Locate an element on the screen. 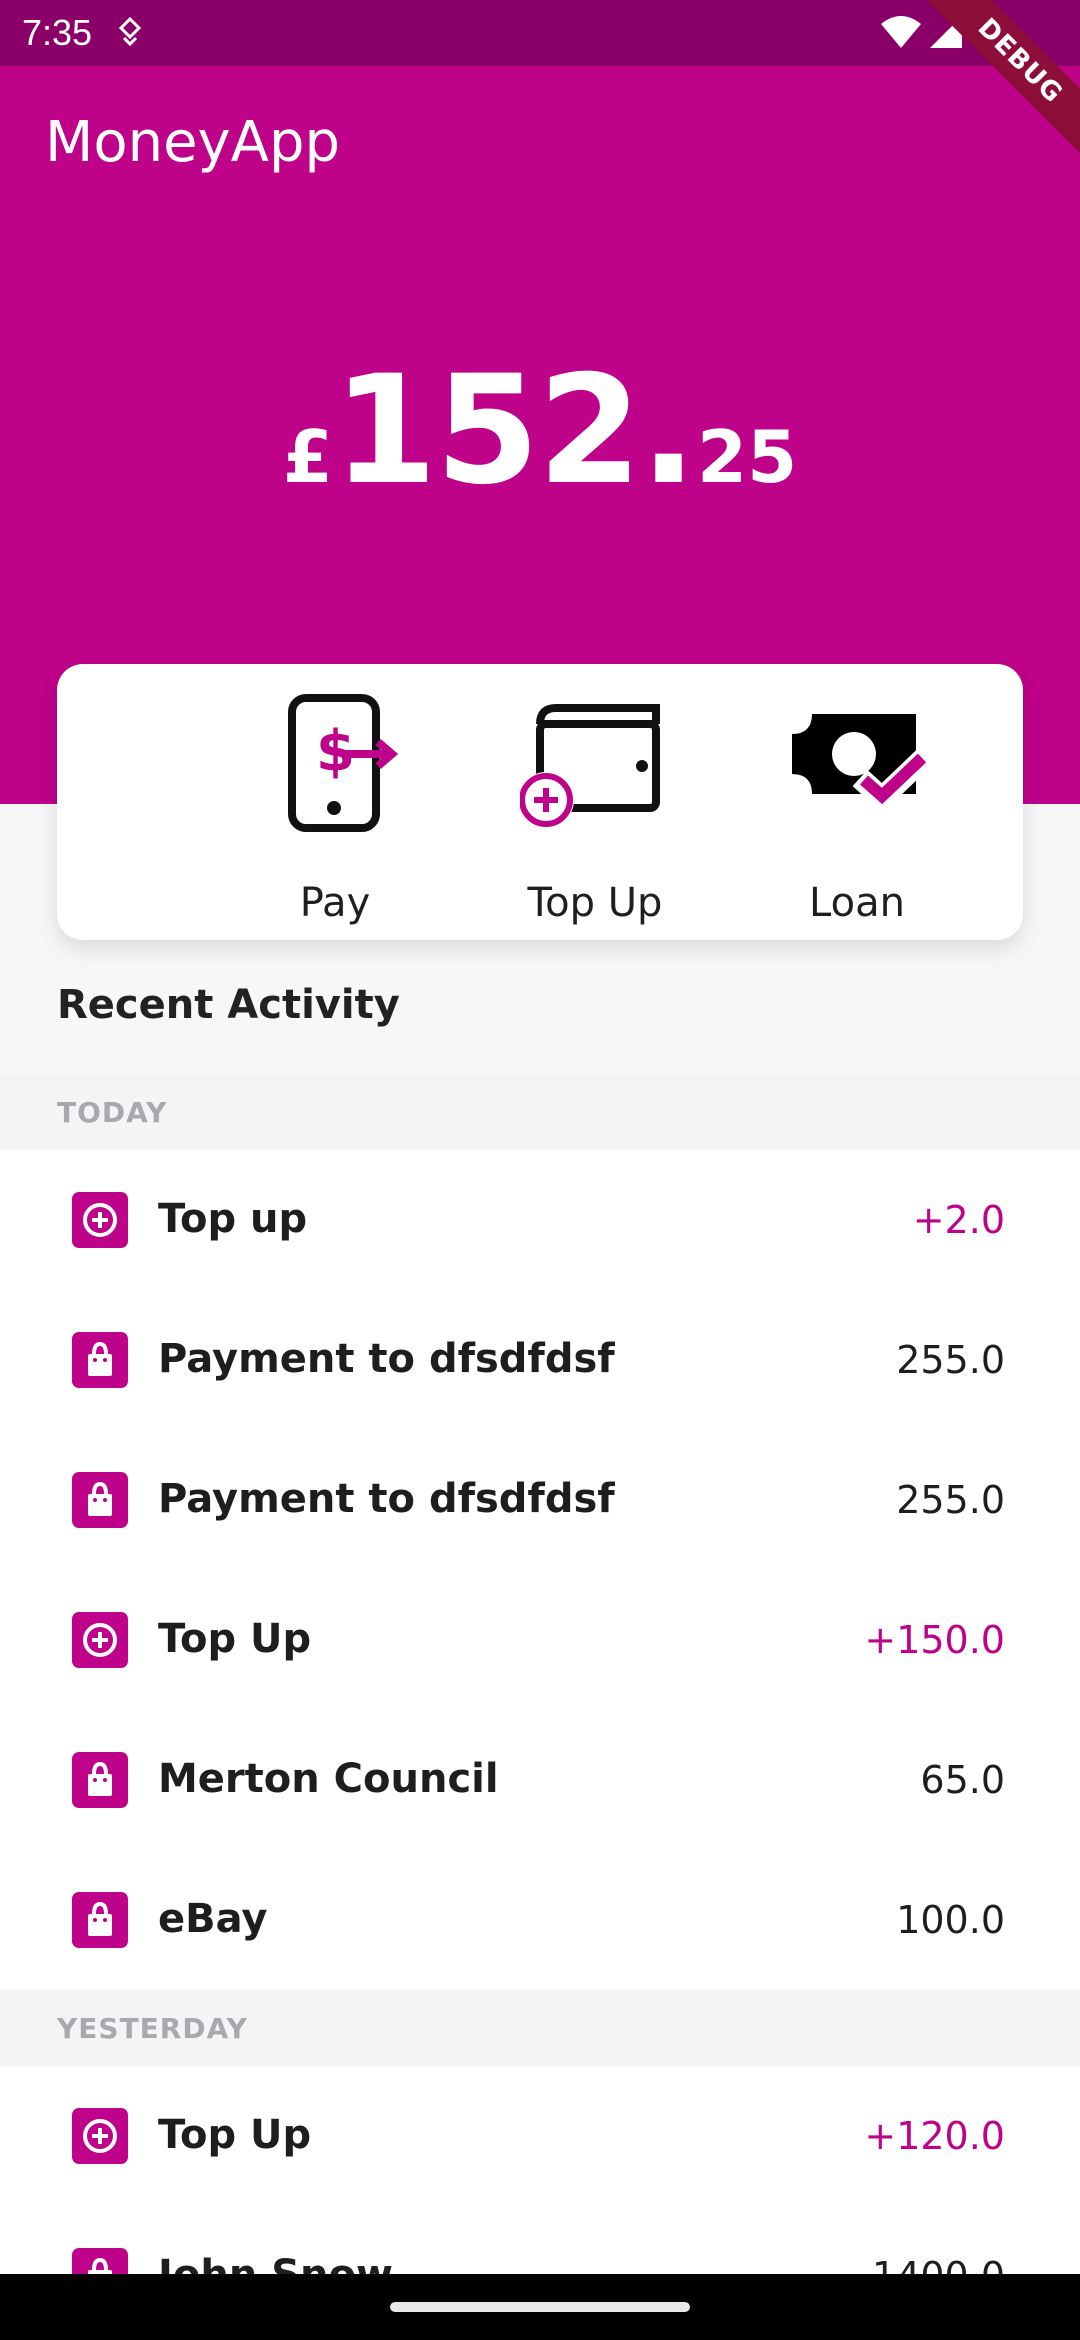 The image size is (1080, 2340). pay-button: $ Pay is located at coordinates (335, 810).